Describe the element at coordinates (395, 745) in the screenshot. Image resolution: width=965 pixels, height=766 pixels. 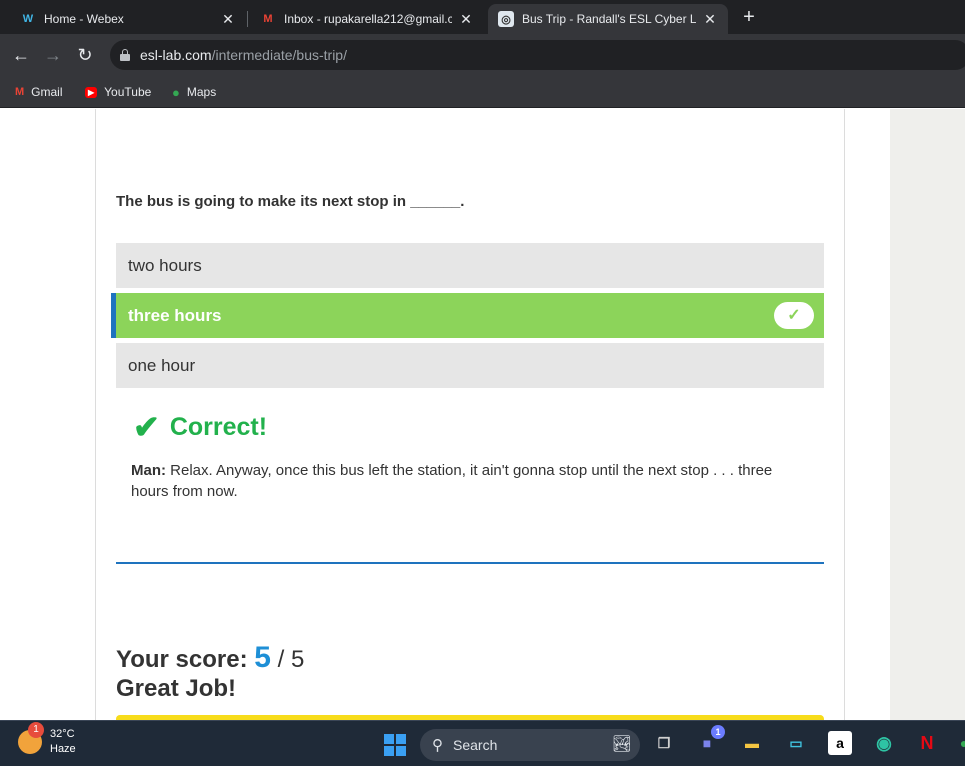
I see `windows-start-icon` at that location.